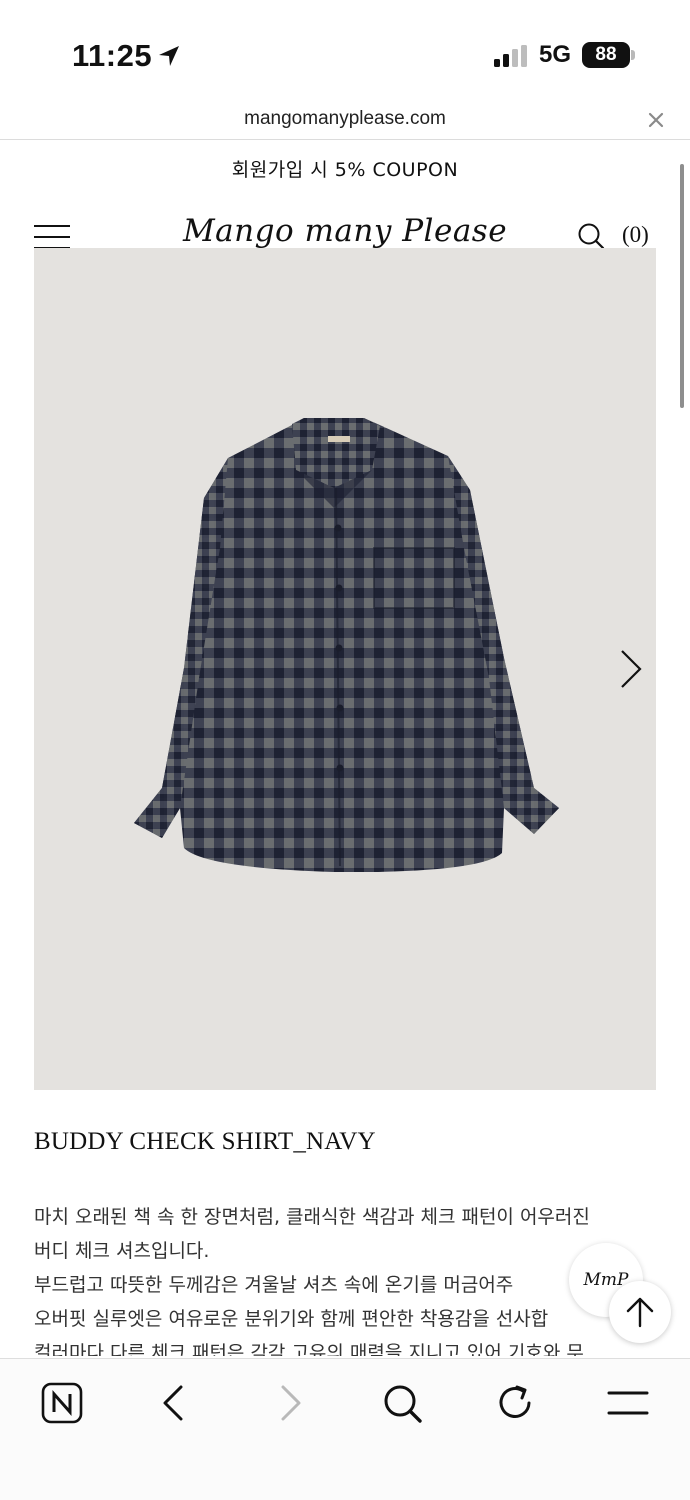  Describe the element at coordinates (633, 55) in the screenshot. I see `battery-tip` at that location.